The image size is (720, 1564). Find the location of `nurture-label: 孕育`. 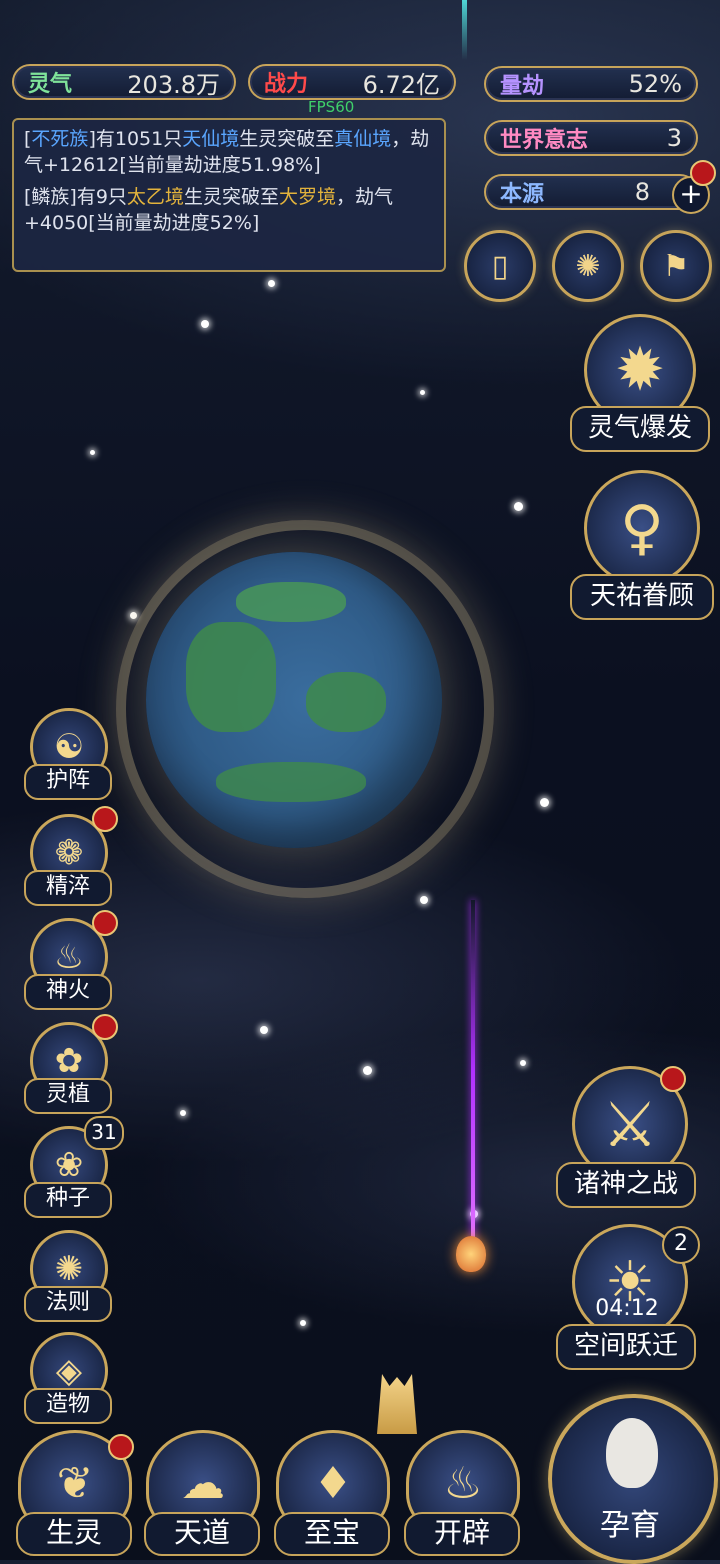

nurture-label: 孕育 is located at coordinates (630, 1525).